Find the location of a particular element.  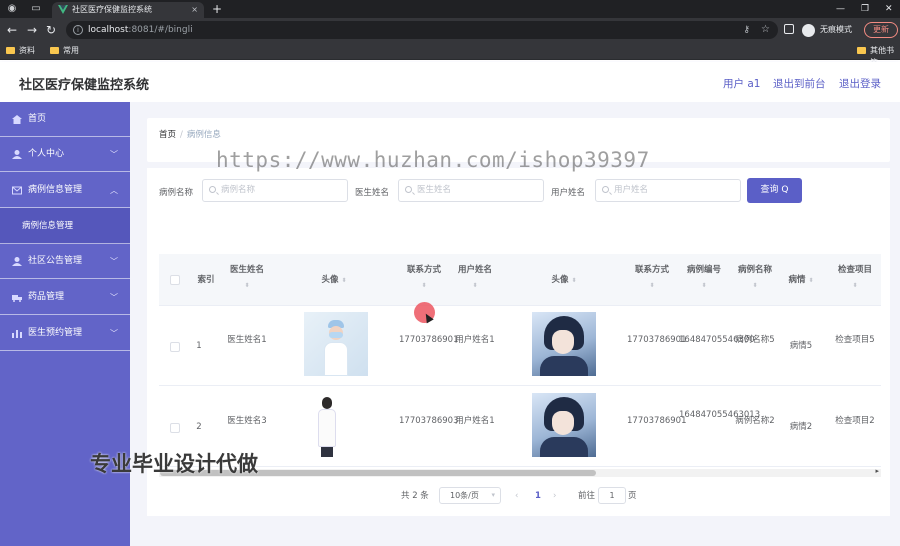

restore-icon: ❐ is located at coordinates (865, 9).